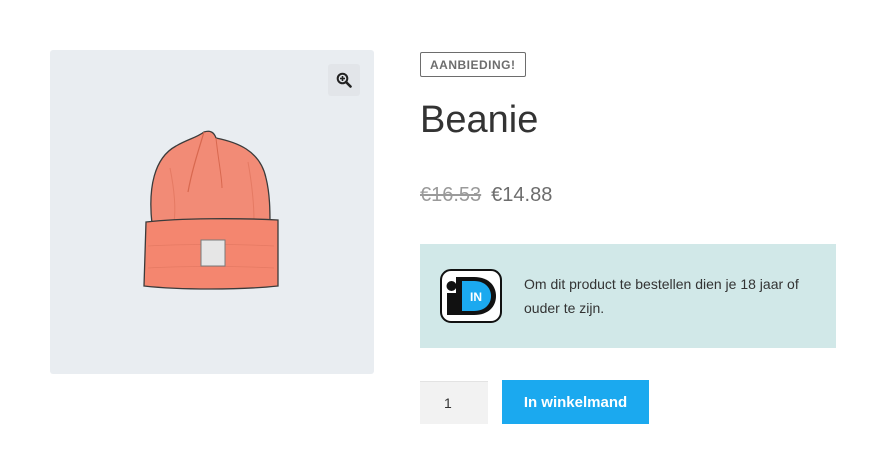 The height and width of the screenshot is (474, 886). I want to click on sale-price: €14.88, so click(522, 195).